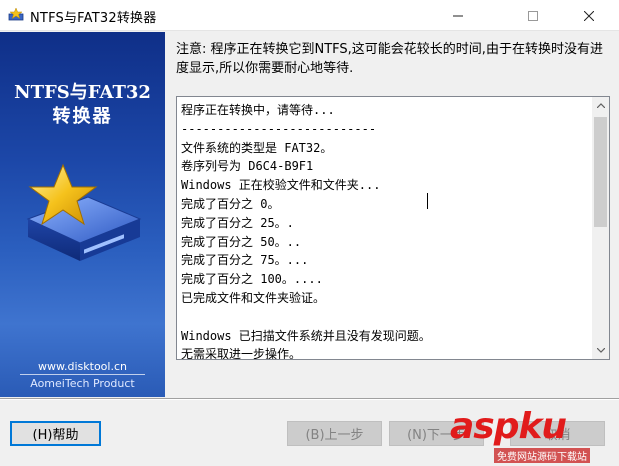 The width and height of the screenshot is (619, 466). Describe the element at coordinates (334, 433) in the screenshot. I see `back-button: (B)上一步` at that location.